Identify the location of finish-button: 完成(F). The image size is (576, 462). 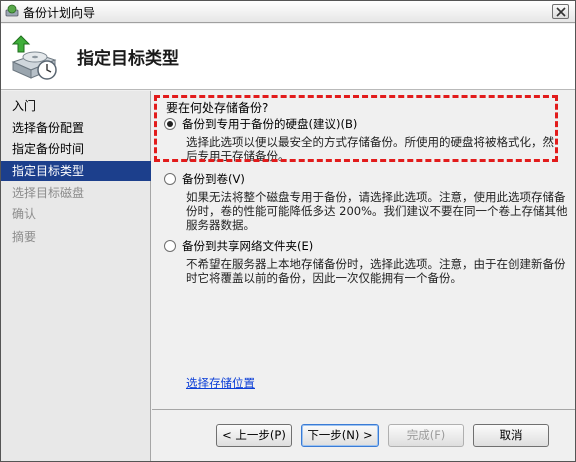
(426, 435).